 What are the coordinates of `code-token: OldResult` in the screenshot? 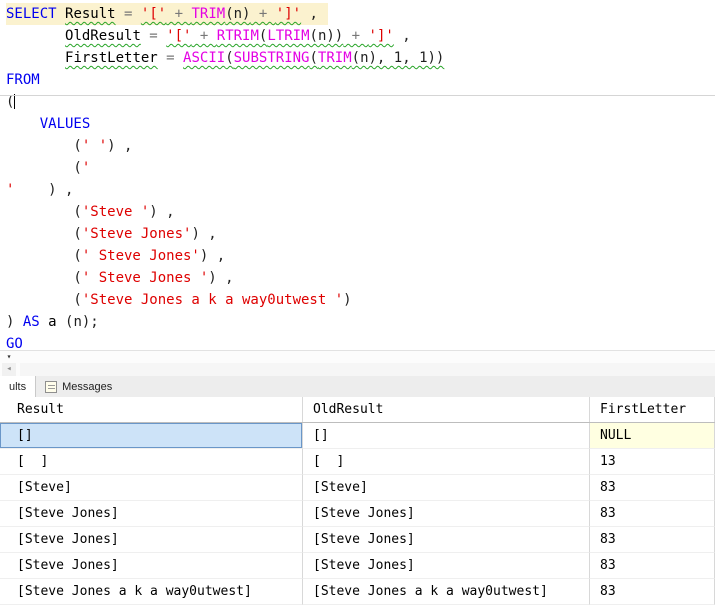 It's located at (103, 36).